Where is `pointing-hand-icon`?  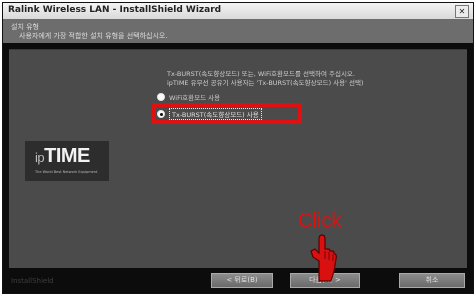
pointing-hand-icon is located at coordinates (323, 258).